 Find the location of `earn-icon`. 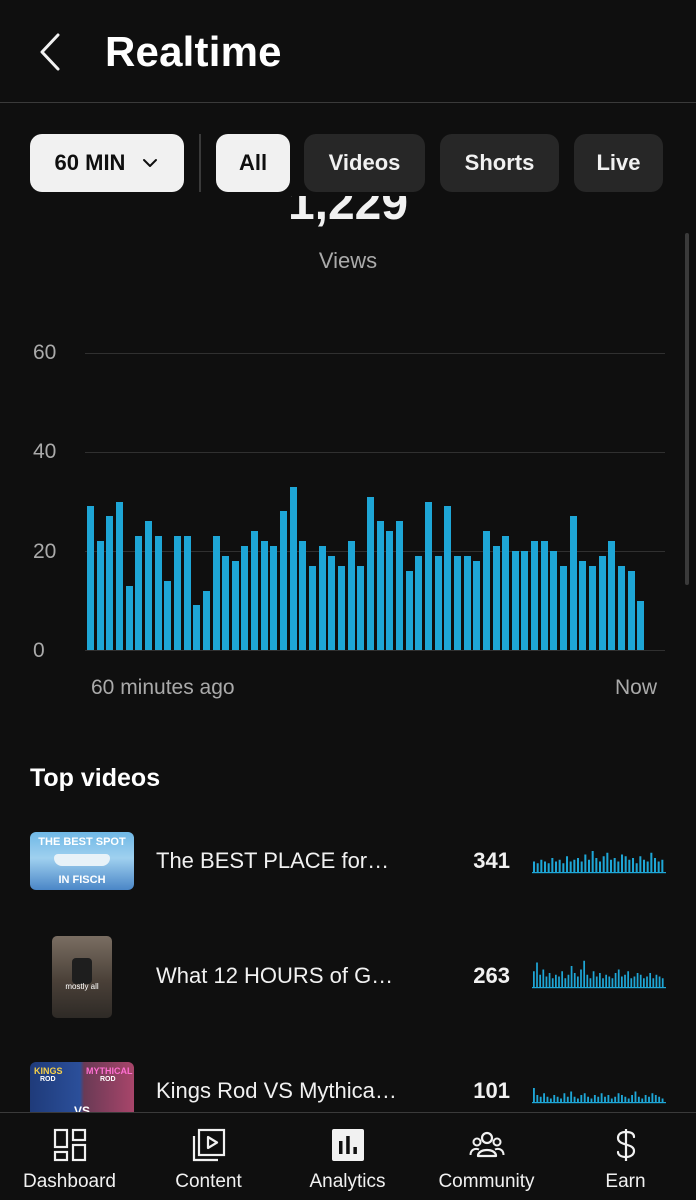

earn-icon is located at coordinates (625, 1145).